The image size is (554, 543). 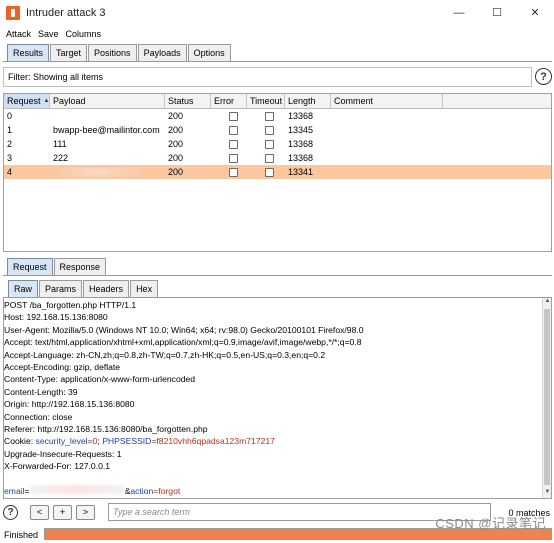 I want to click on vertical-scrollbar: ▲ ▼, so click(x=546, y=398).